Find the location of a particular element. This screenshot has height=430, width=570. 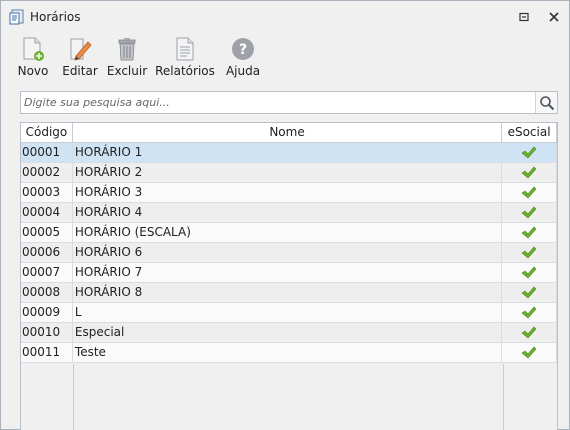

cell-nome: HORÁRIO 3 is located at coordinates (288, 192).